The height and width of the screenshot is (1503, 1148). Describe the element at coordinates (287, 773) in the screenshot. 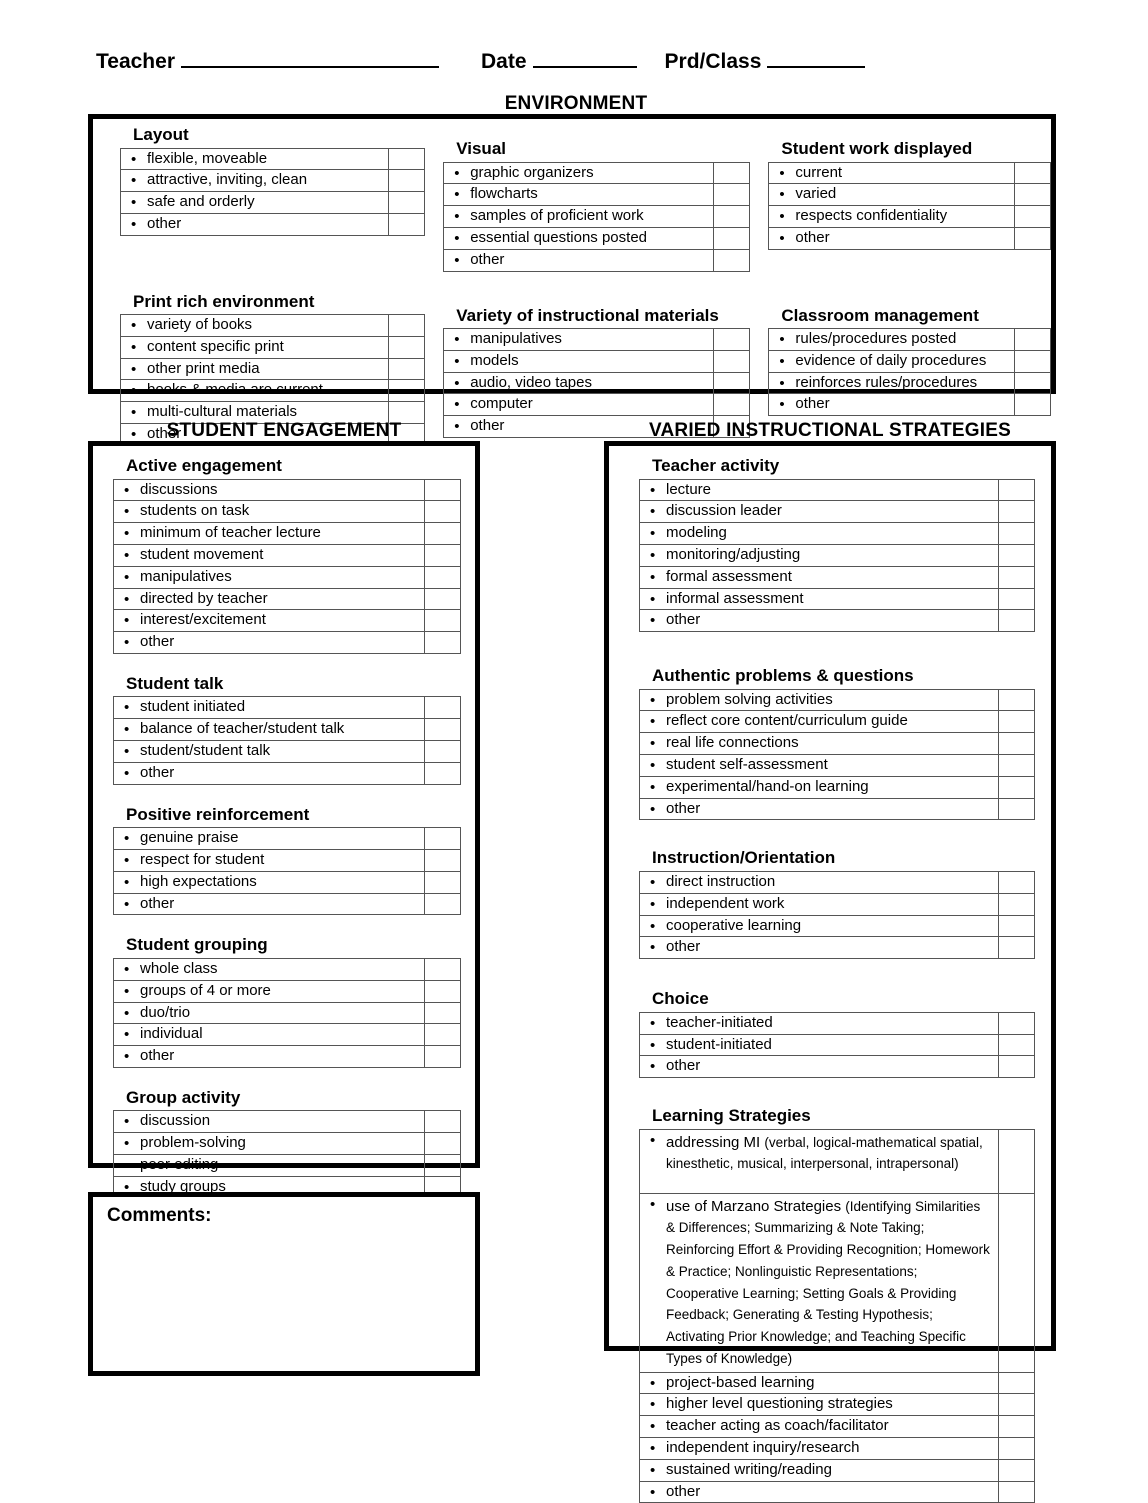

I see `table-row: • other` at that location.